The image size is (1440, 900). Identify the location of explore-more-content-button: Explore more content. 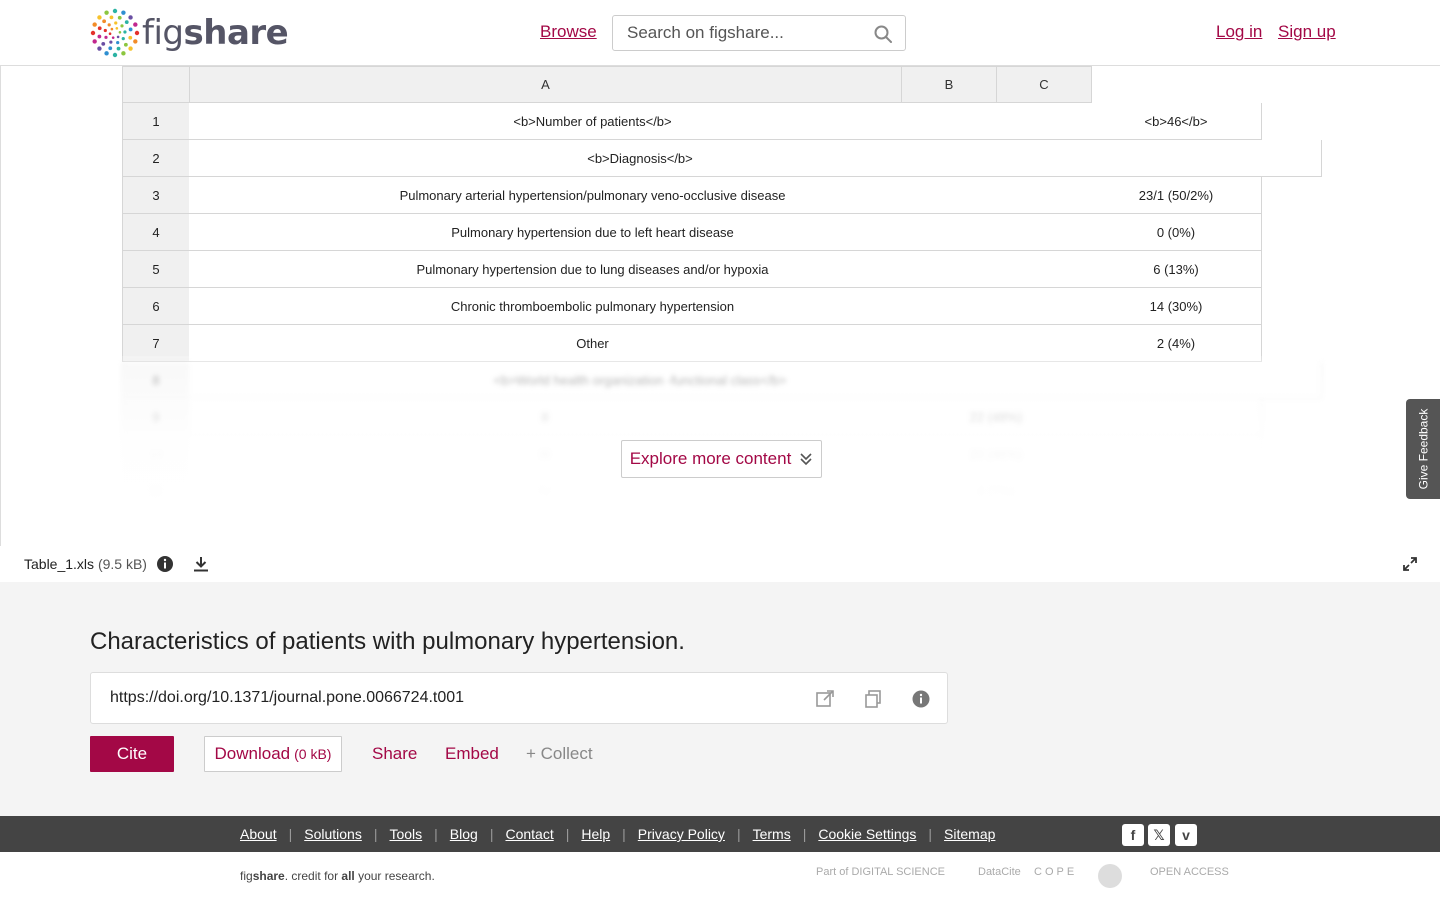
(721, 459).